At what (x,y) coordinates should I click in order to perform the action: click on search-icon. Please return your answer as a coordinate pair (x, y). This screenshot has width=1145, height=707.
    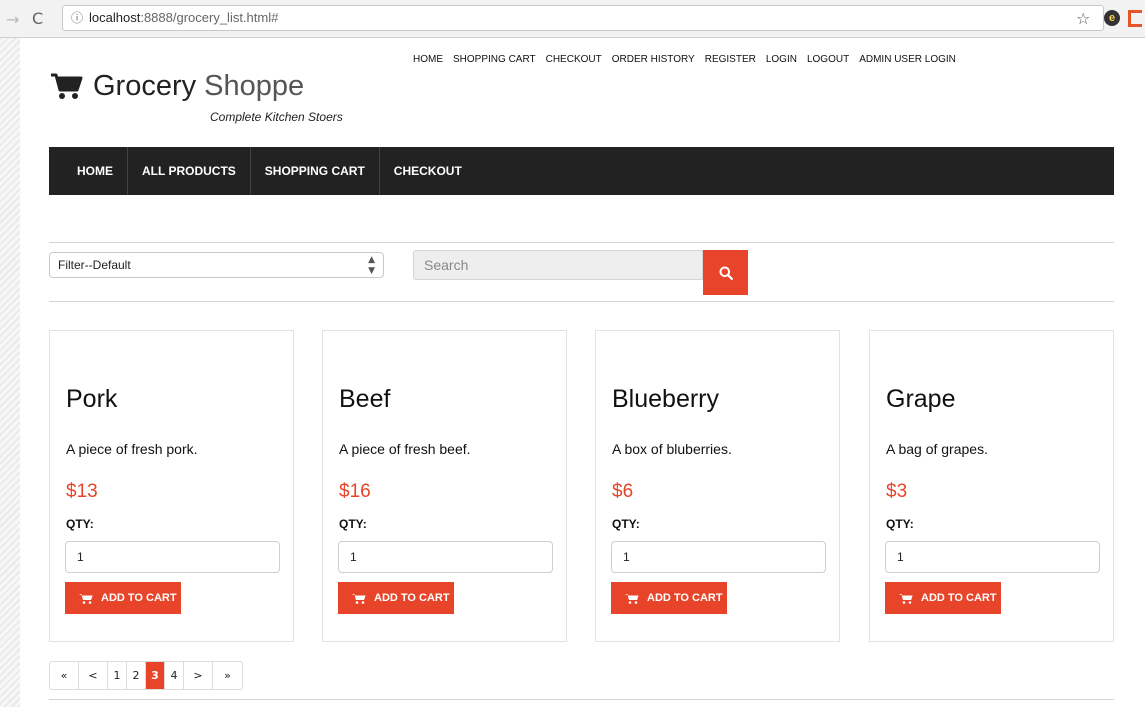
    Looking at the image, I should click on (726, 273).